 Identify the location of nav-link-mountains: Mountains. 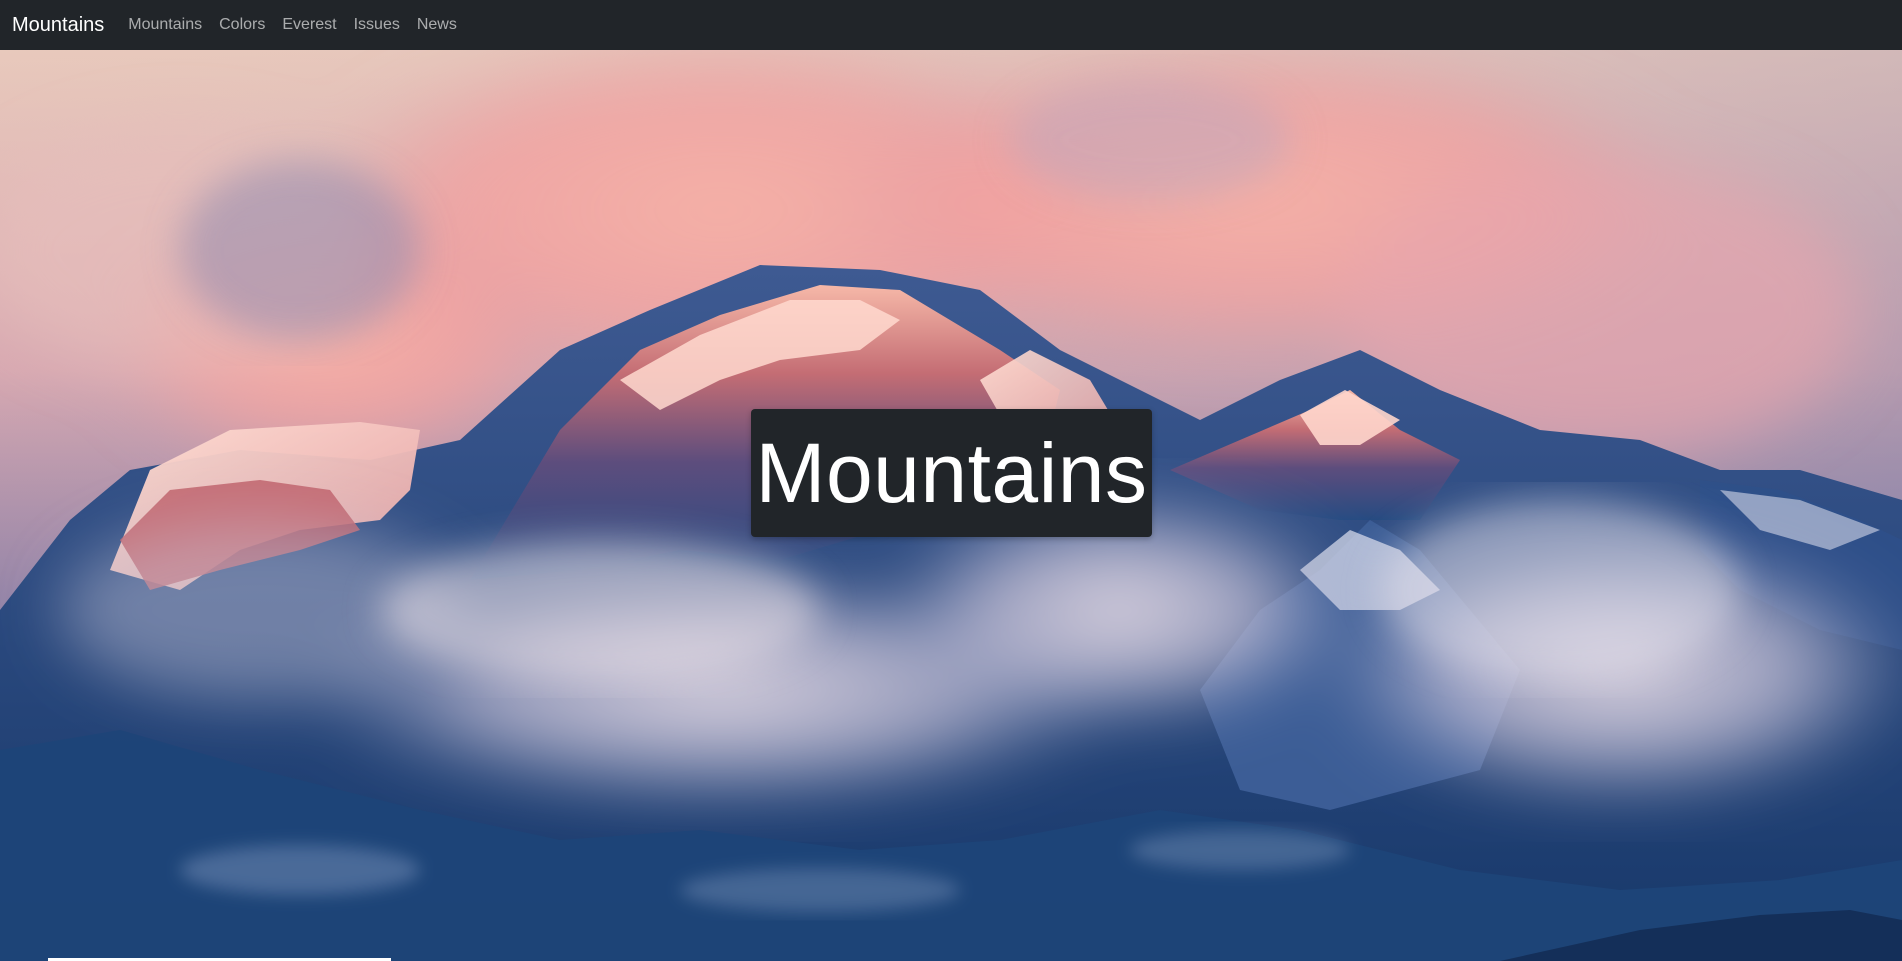
(165, 25).